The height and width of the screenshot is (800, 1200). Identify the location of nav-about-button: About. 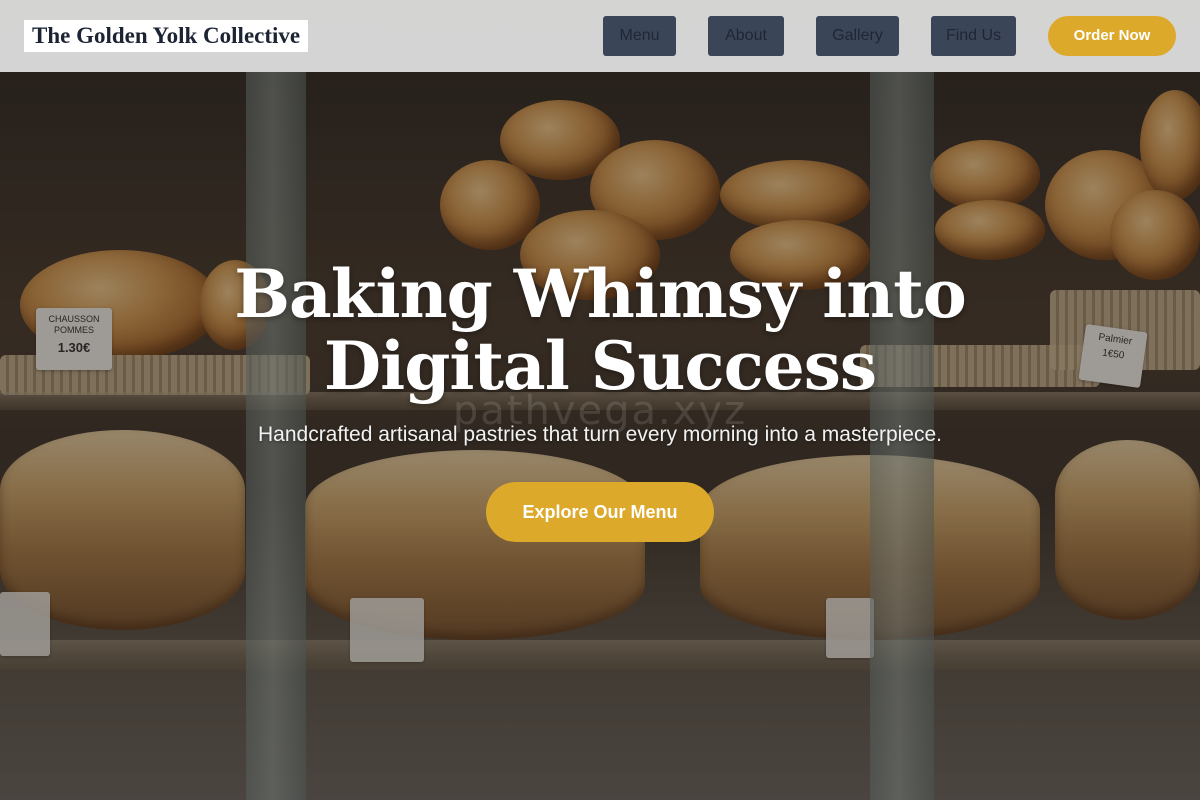
(746, 36).